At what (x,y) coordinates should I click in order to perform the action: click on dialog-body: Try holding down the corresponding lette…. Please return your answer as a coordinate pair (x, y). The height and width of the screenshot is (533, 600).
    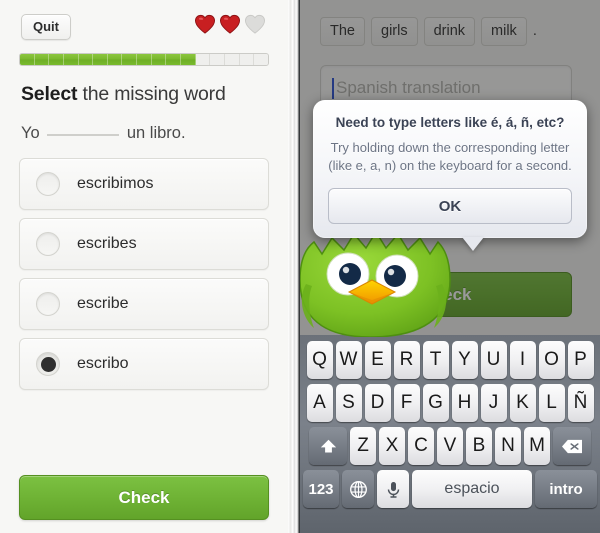
    Looking at the image, I should click on (450, 156).